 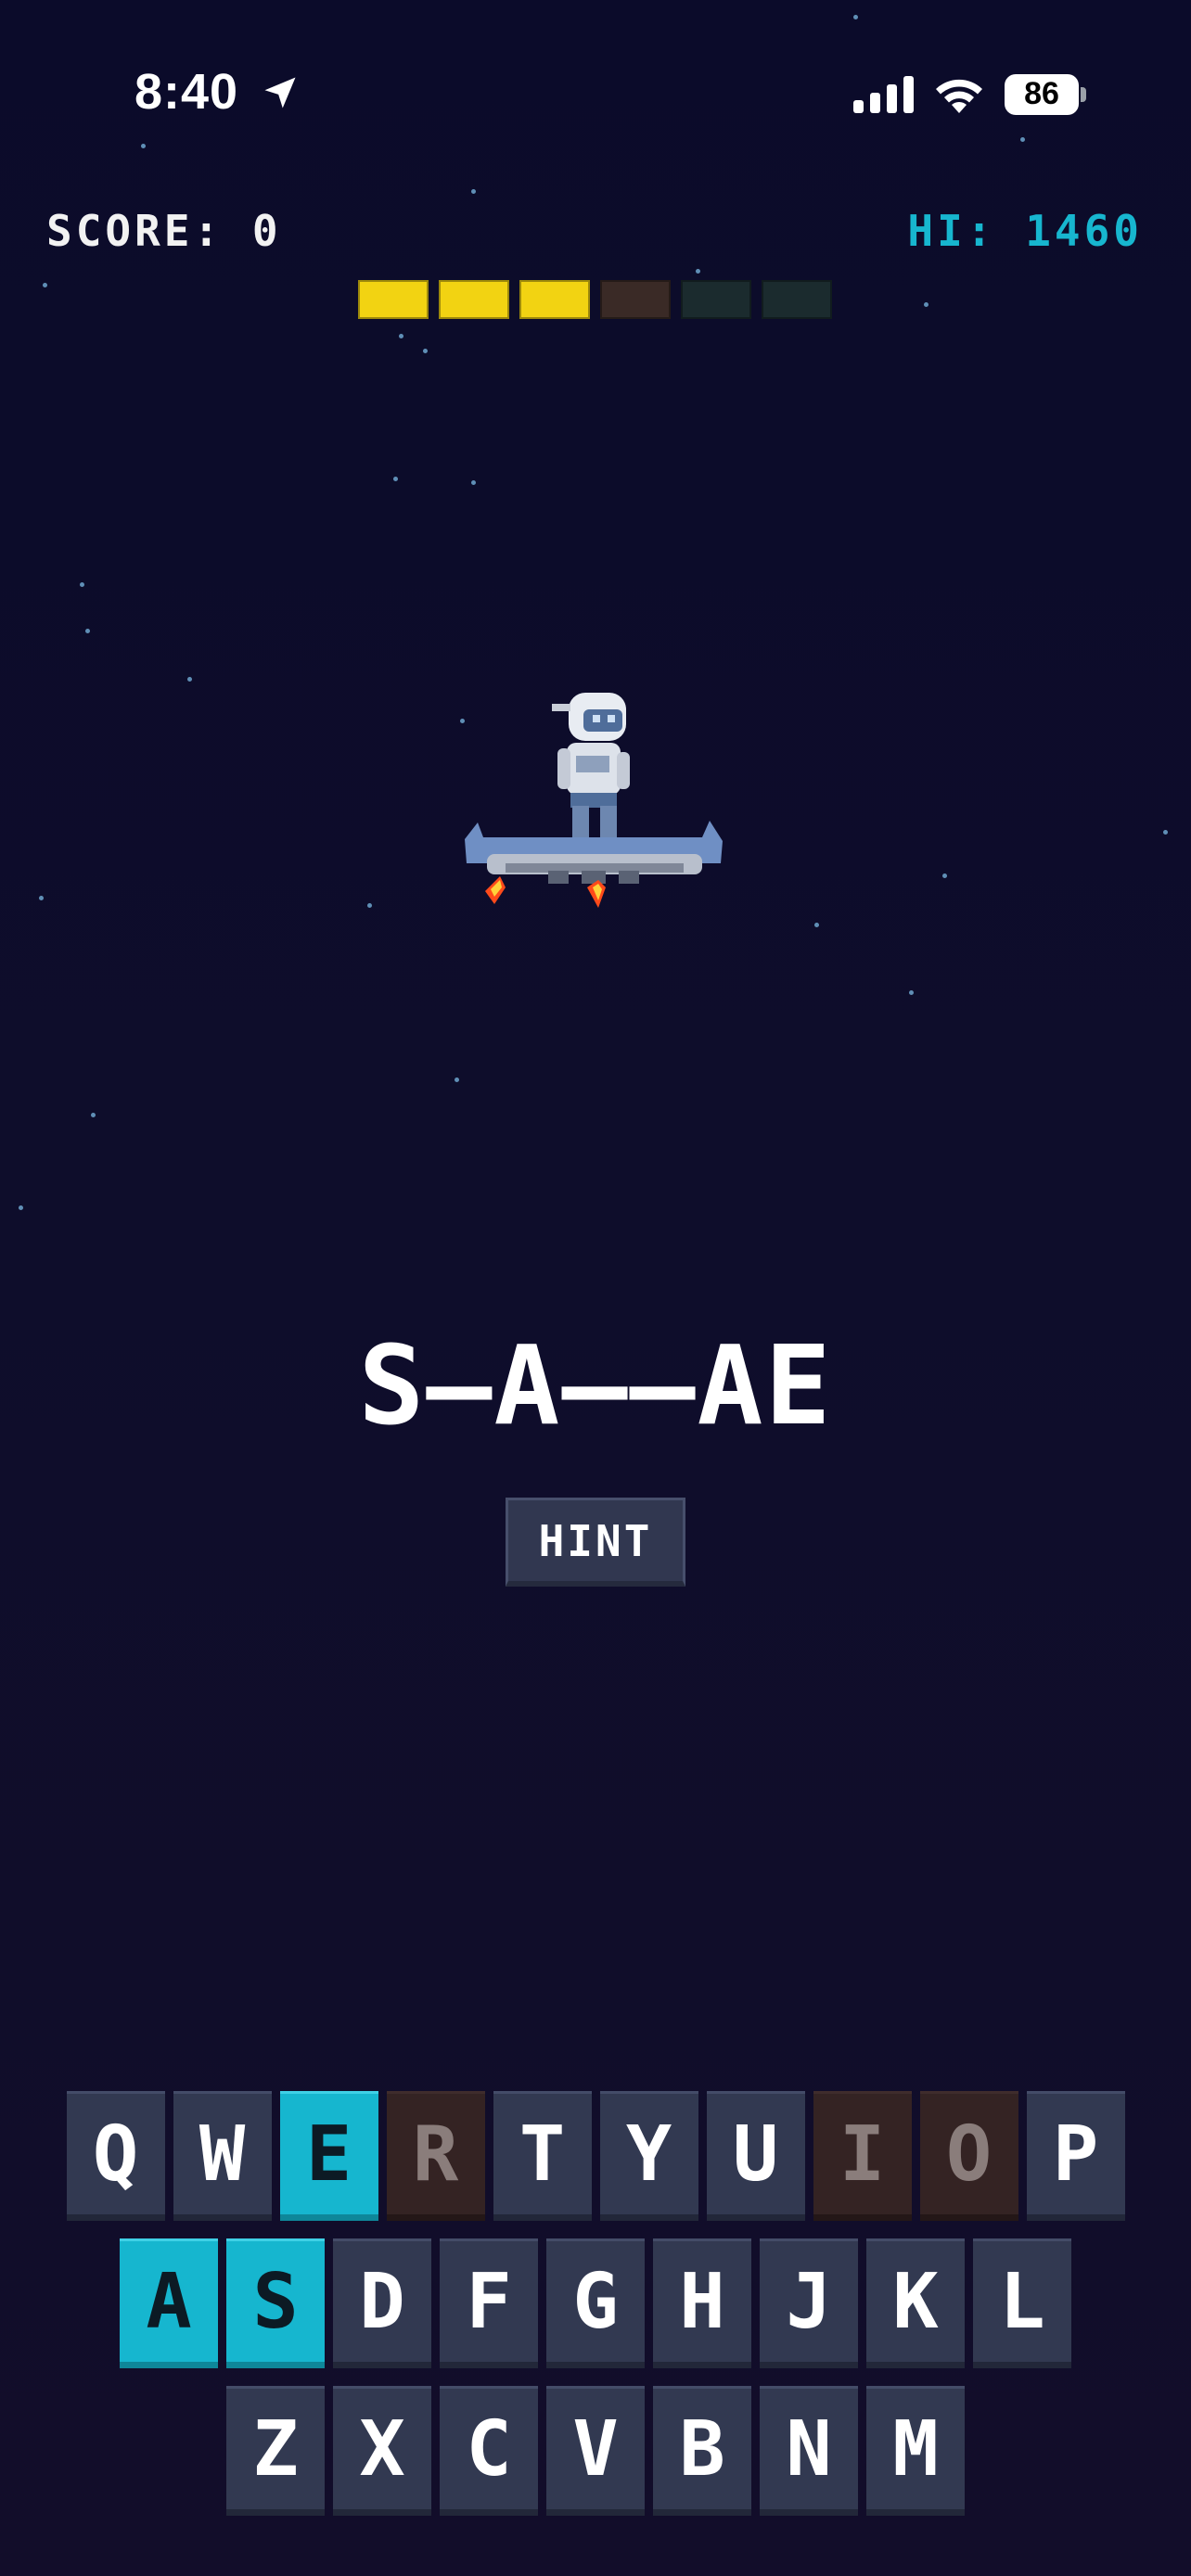 I want to click on key-i: I, so click(x=862, y=2156).